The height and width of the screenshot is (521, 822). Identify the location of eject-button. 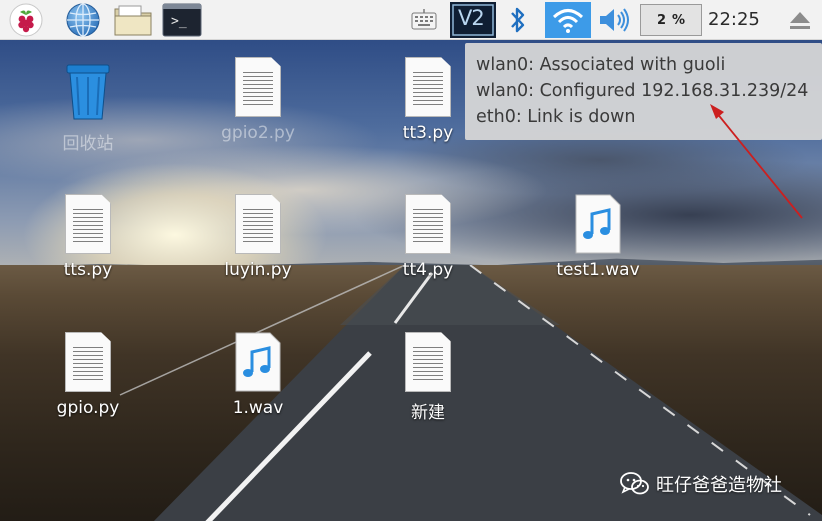
(800, 20).